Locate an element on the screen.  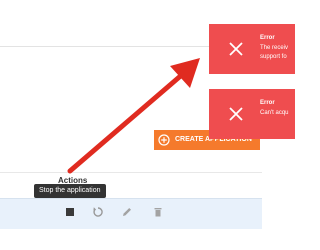
delete-icon is located at coordinates (158, 212).